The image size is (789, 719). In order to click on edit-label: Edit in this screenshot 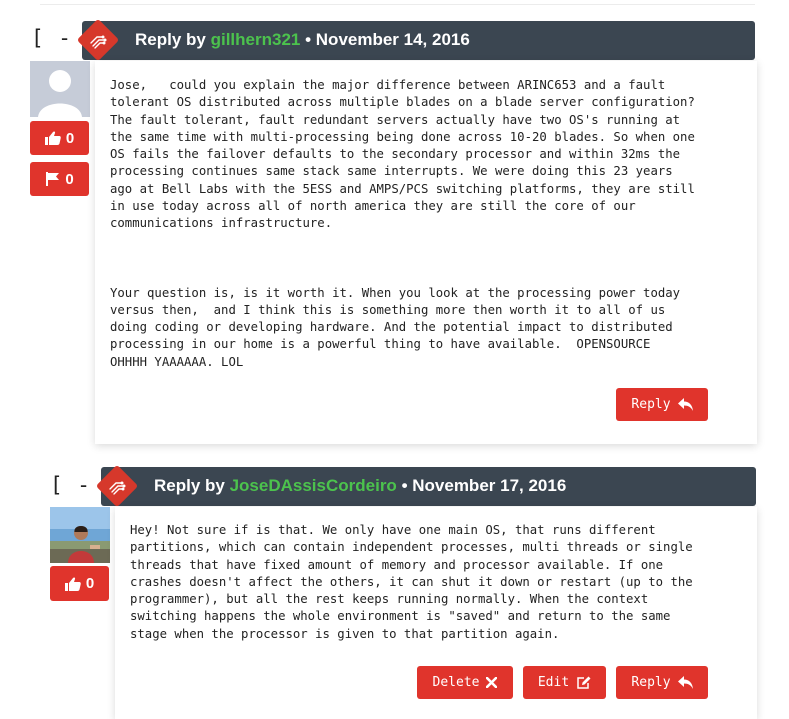, I will do `click(553, 682)`.